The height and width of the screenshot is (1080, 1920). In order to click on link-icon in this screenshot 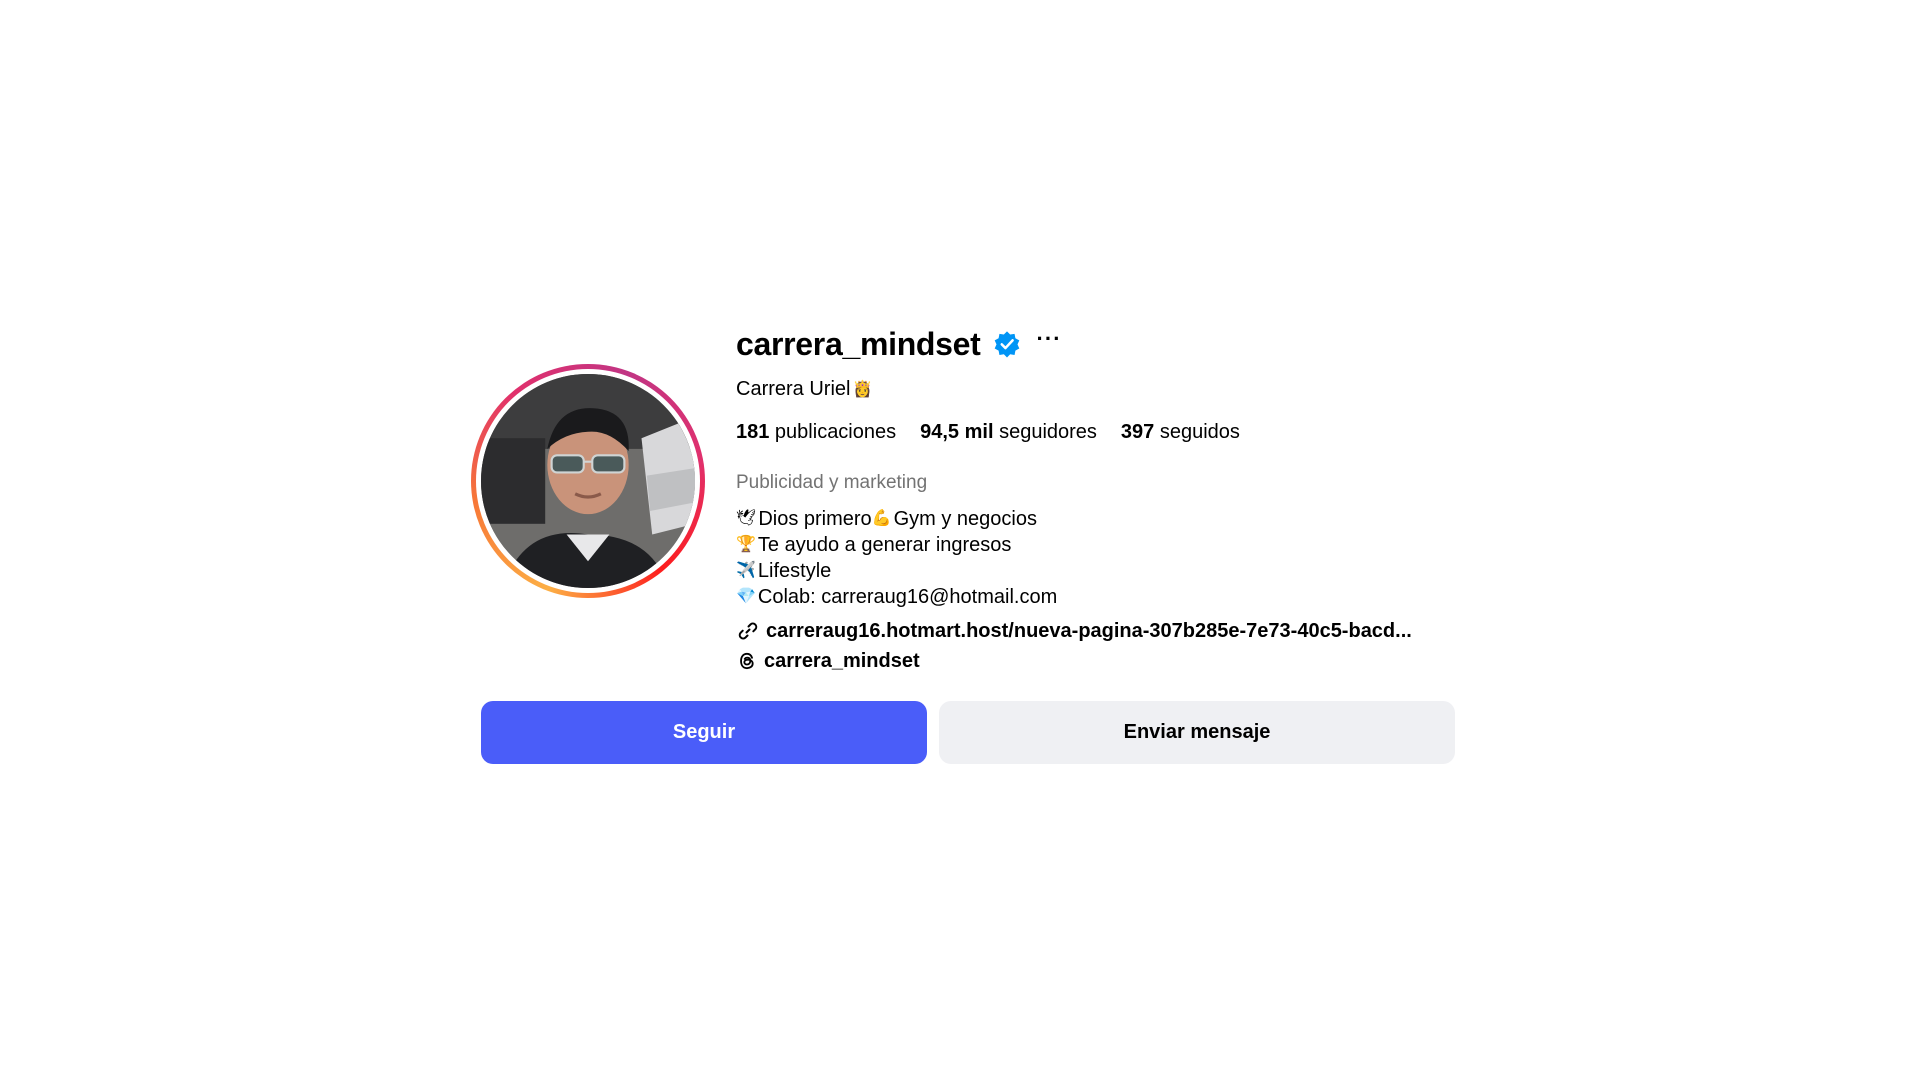, I will do `click(748, 631)`.